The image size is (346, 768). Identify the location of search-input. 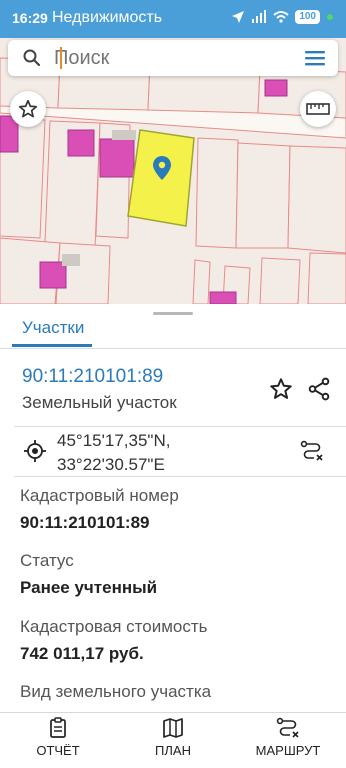
(174, 58).